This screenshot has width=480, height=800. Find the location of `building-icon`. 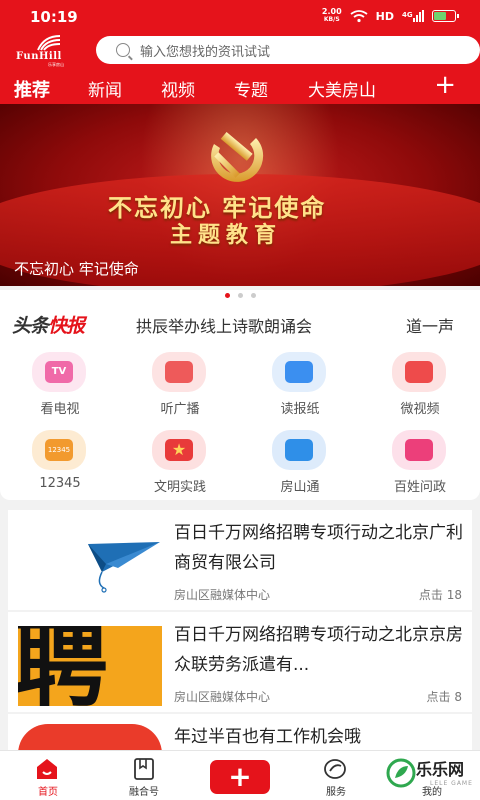

building-icon is located at coordinates (419, 450).